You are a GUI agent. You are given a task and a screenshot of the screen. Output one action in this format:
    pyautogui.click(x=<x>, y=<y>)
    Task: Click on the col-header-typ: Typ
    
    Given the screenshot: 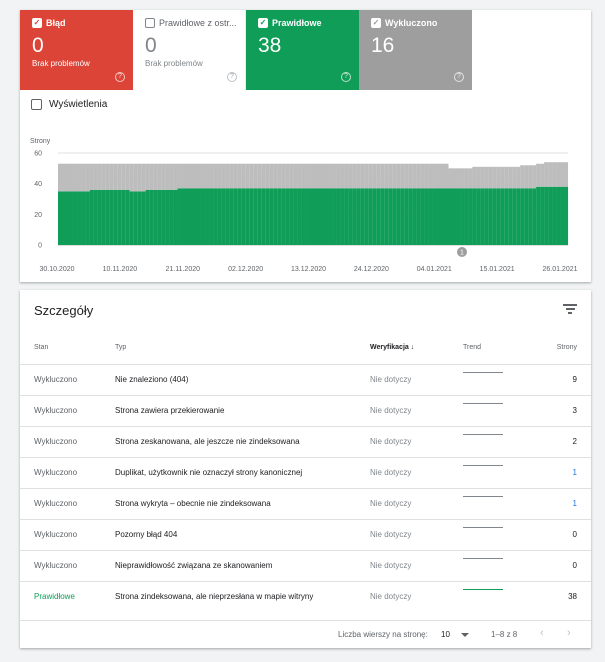 What is the action you would take?
    pyautogui.click(x=242, y=348)
    